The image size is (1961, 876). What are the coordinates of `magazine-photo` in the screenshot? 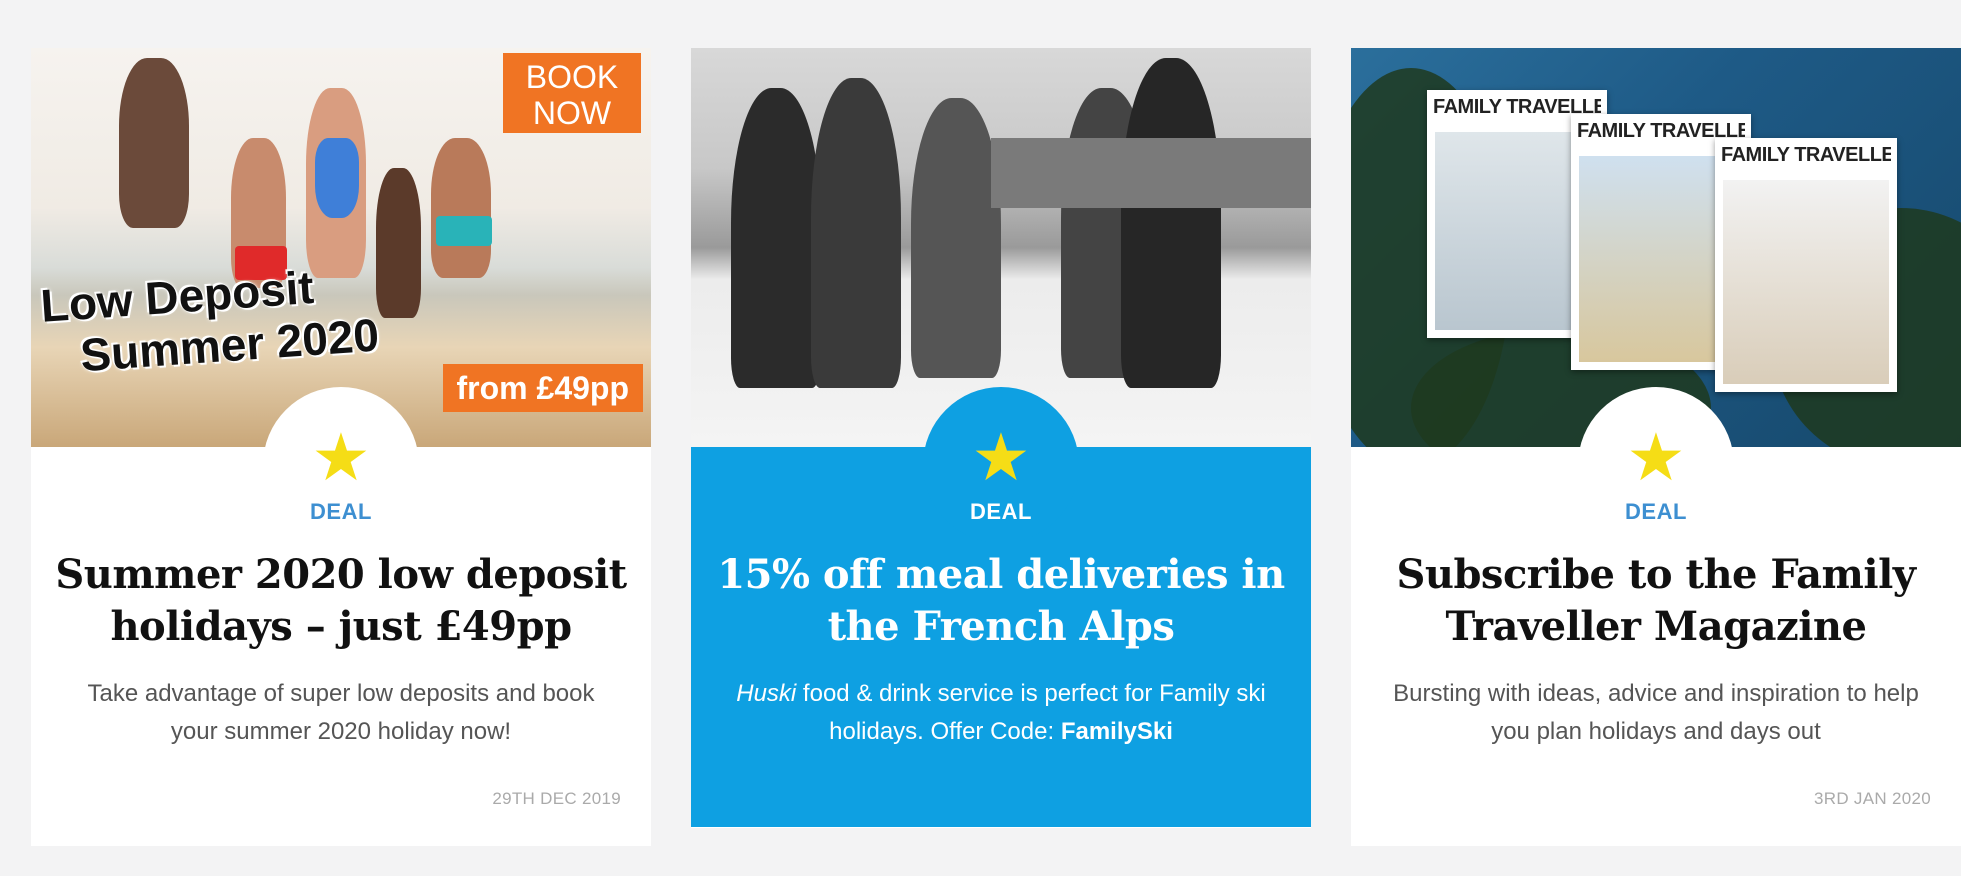 It's located at (1806, 282).